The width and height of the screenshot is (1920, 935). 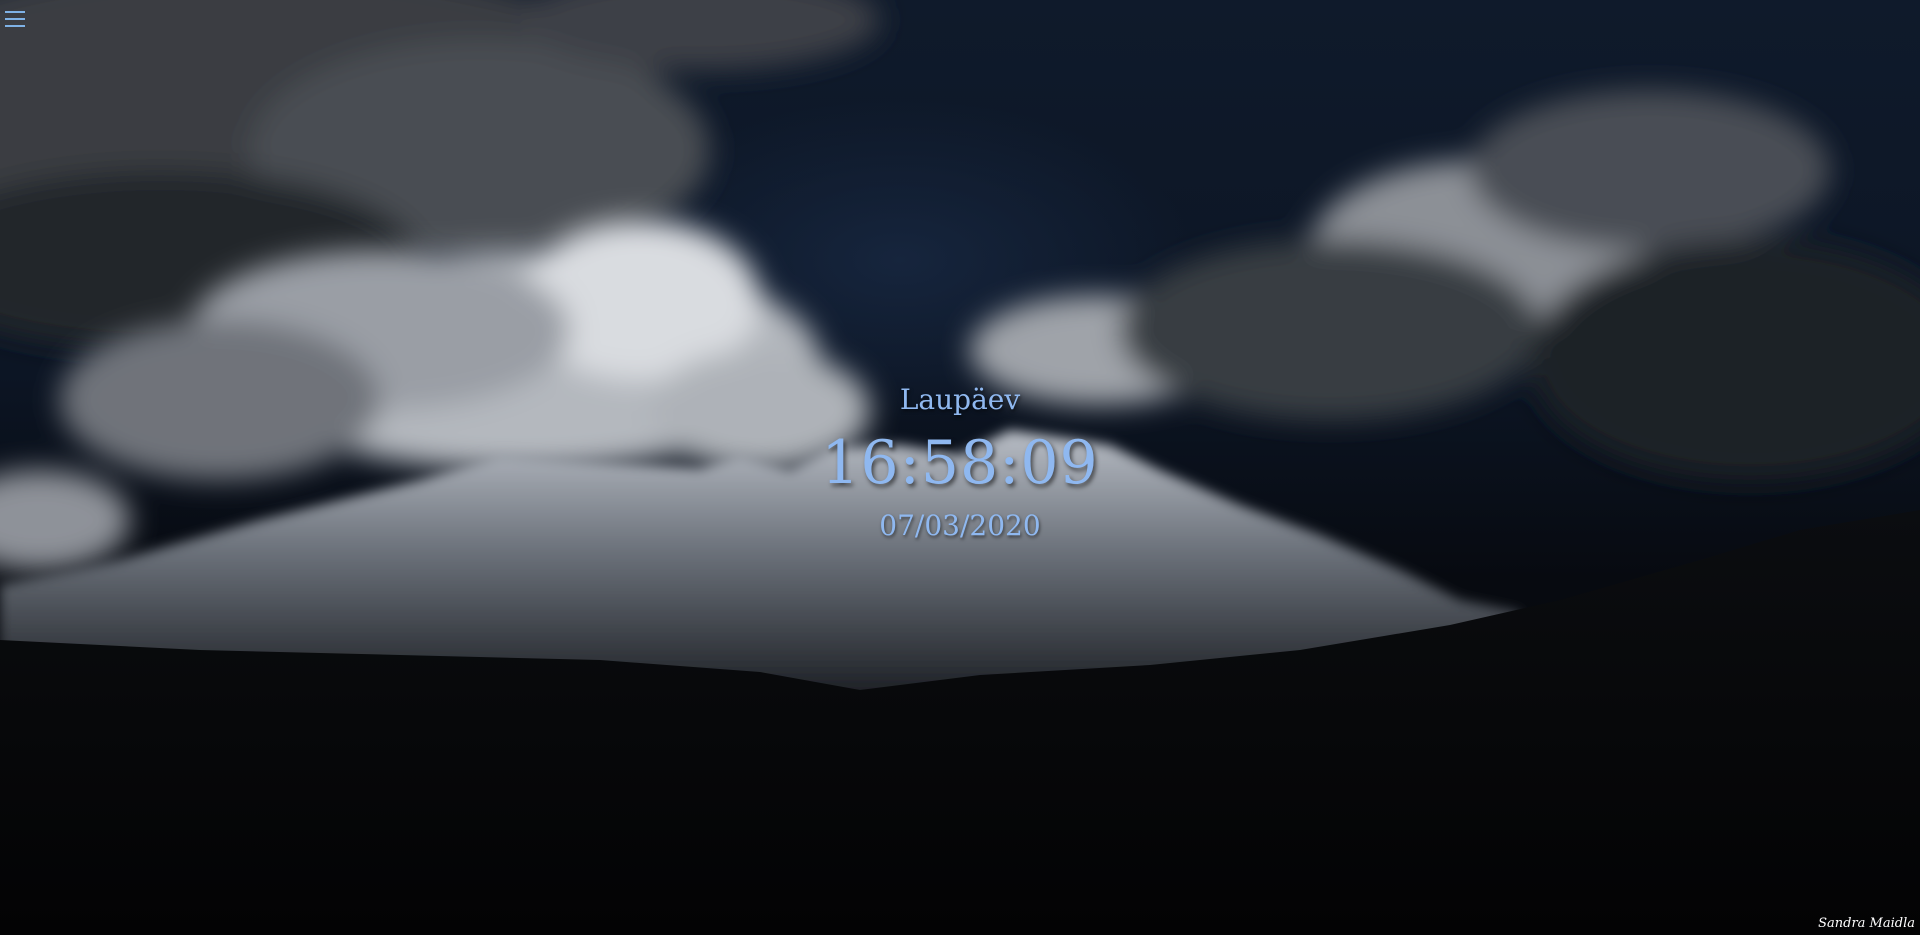 I want to click on hamburger-menu-button, so click(x=15, y=19).